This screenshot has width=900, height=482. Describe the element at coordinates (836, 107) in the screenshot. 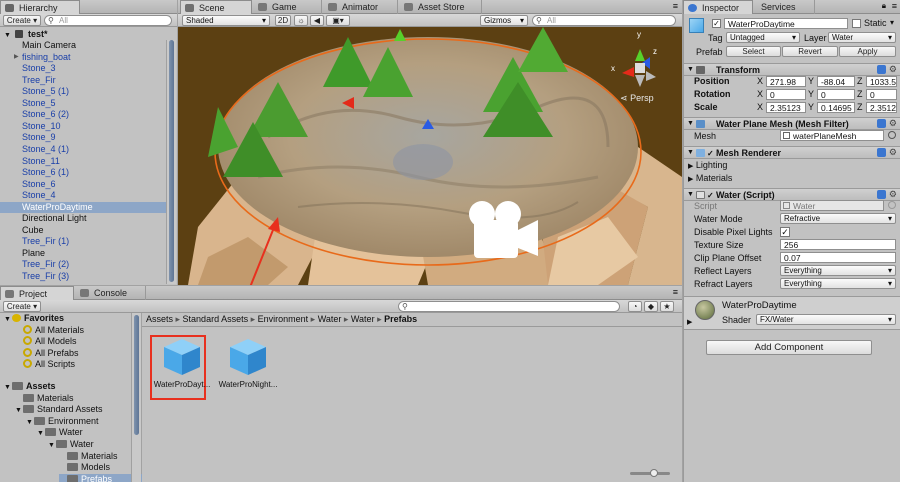

I see `scale-y-field: 0.14695` at that location.